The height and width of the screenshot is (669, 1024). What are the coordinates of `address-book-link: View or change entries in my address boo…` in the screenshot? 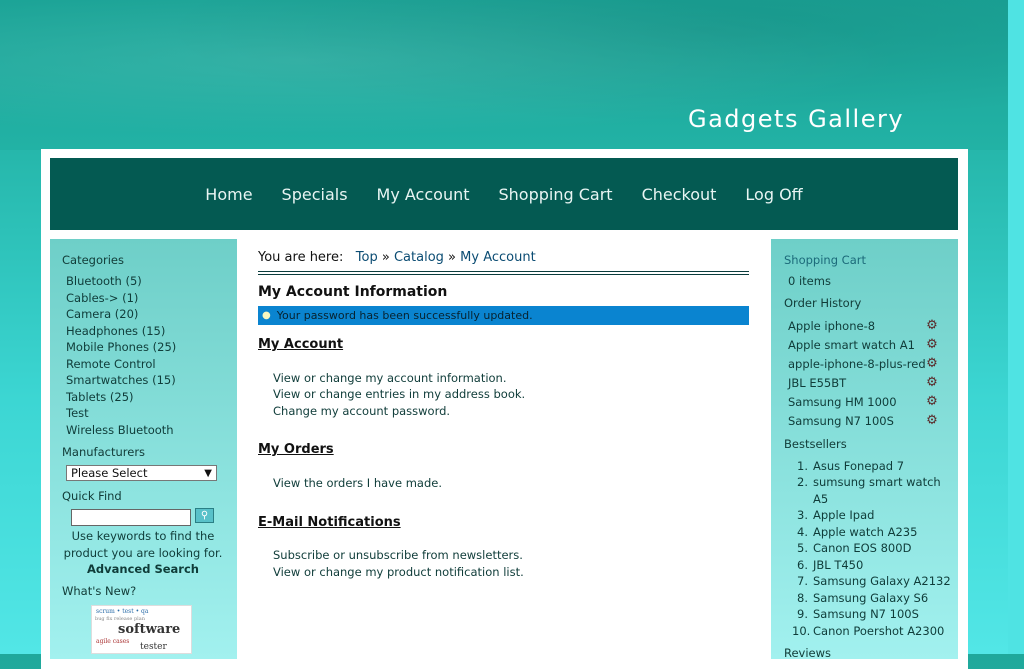 It's located at (399, 394).